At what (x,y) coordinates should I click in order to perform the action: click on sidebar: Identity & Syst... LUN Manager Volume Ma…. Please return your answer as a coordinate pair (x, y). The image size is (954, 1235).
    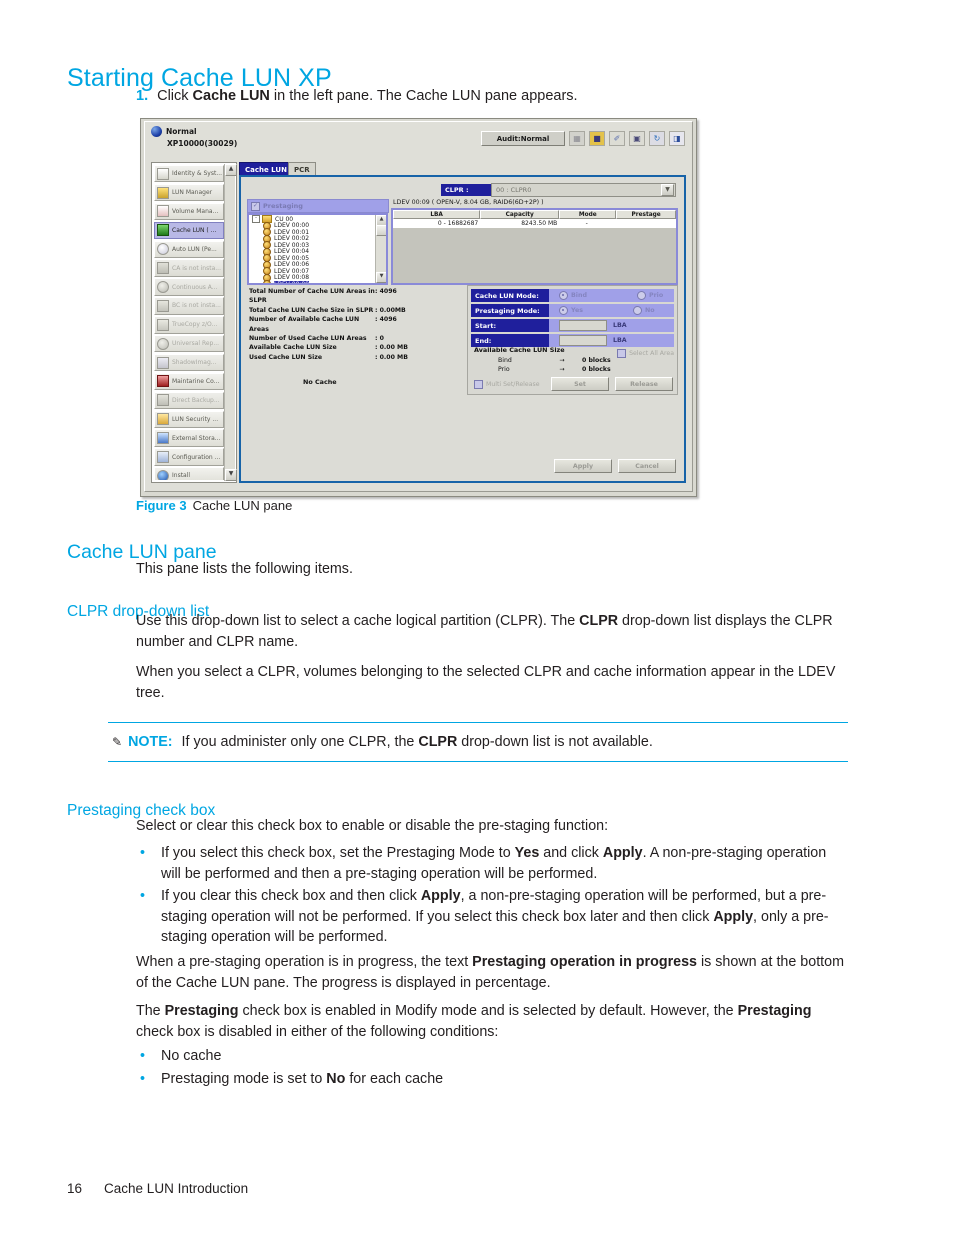
    Looking at the image, I should click on (194, 322).